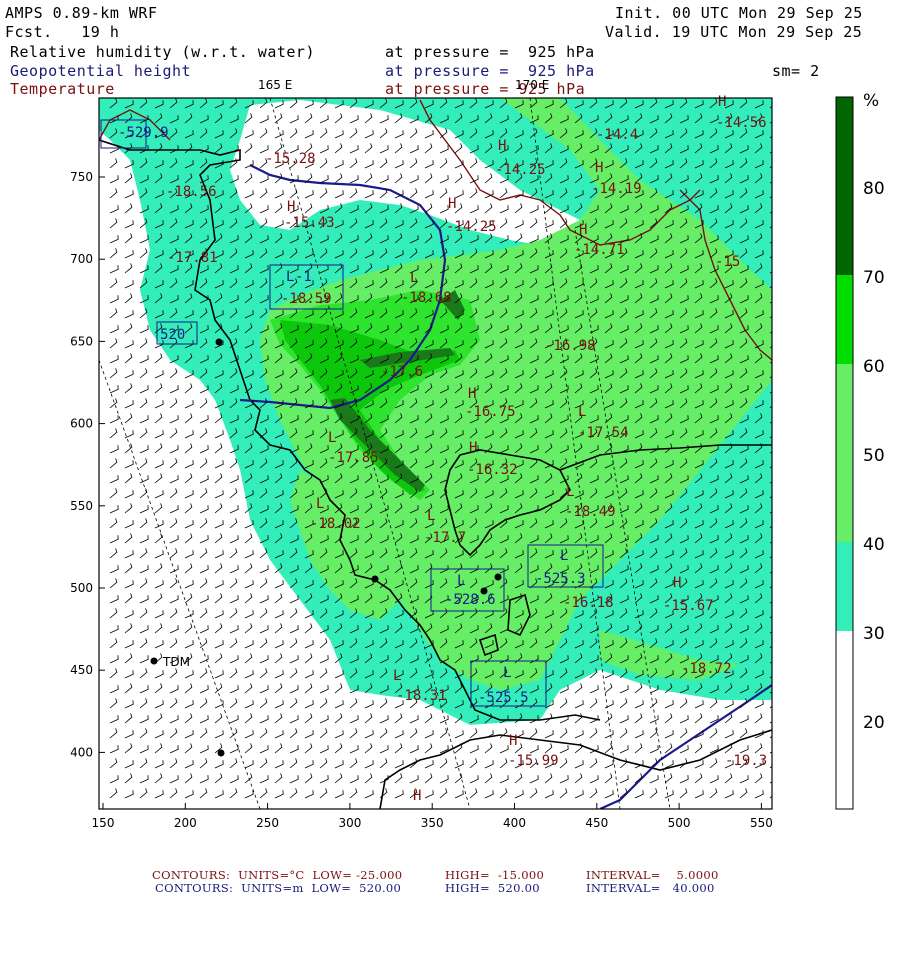  I want to click on temp-value: -14.71, so click(599, 250).